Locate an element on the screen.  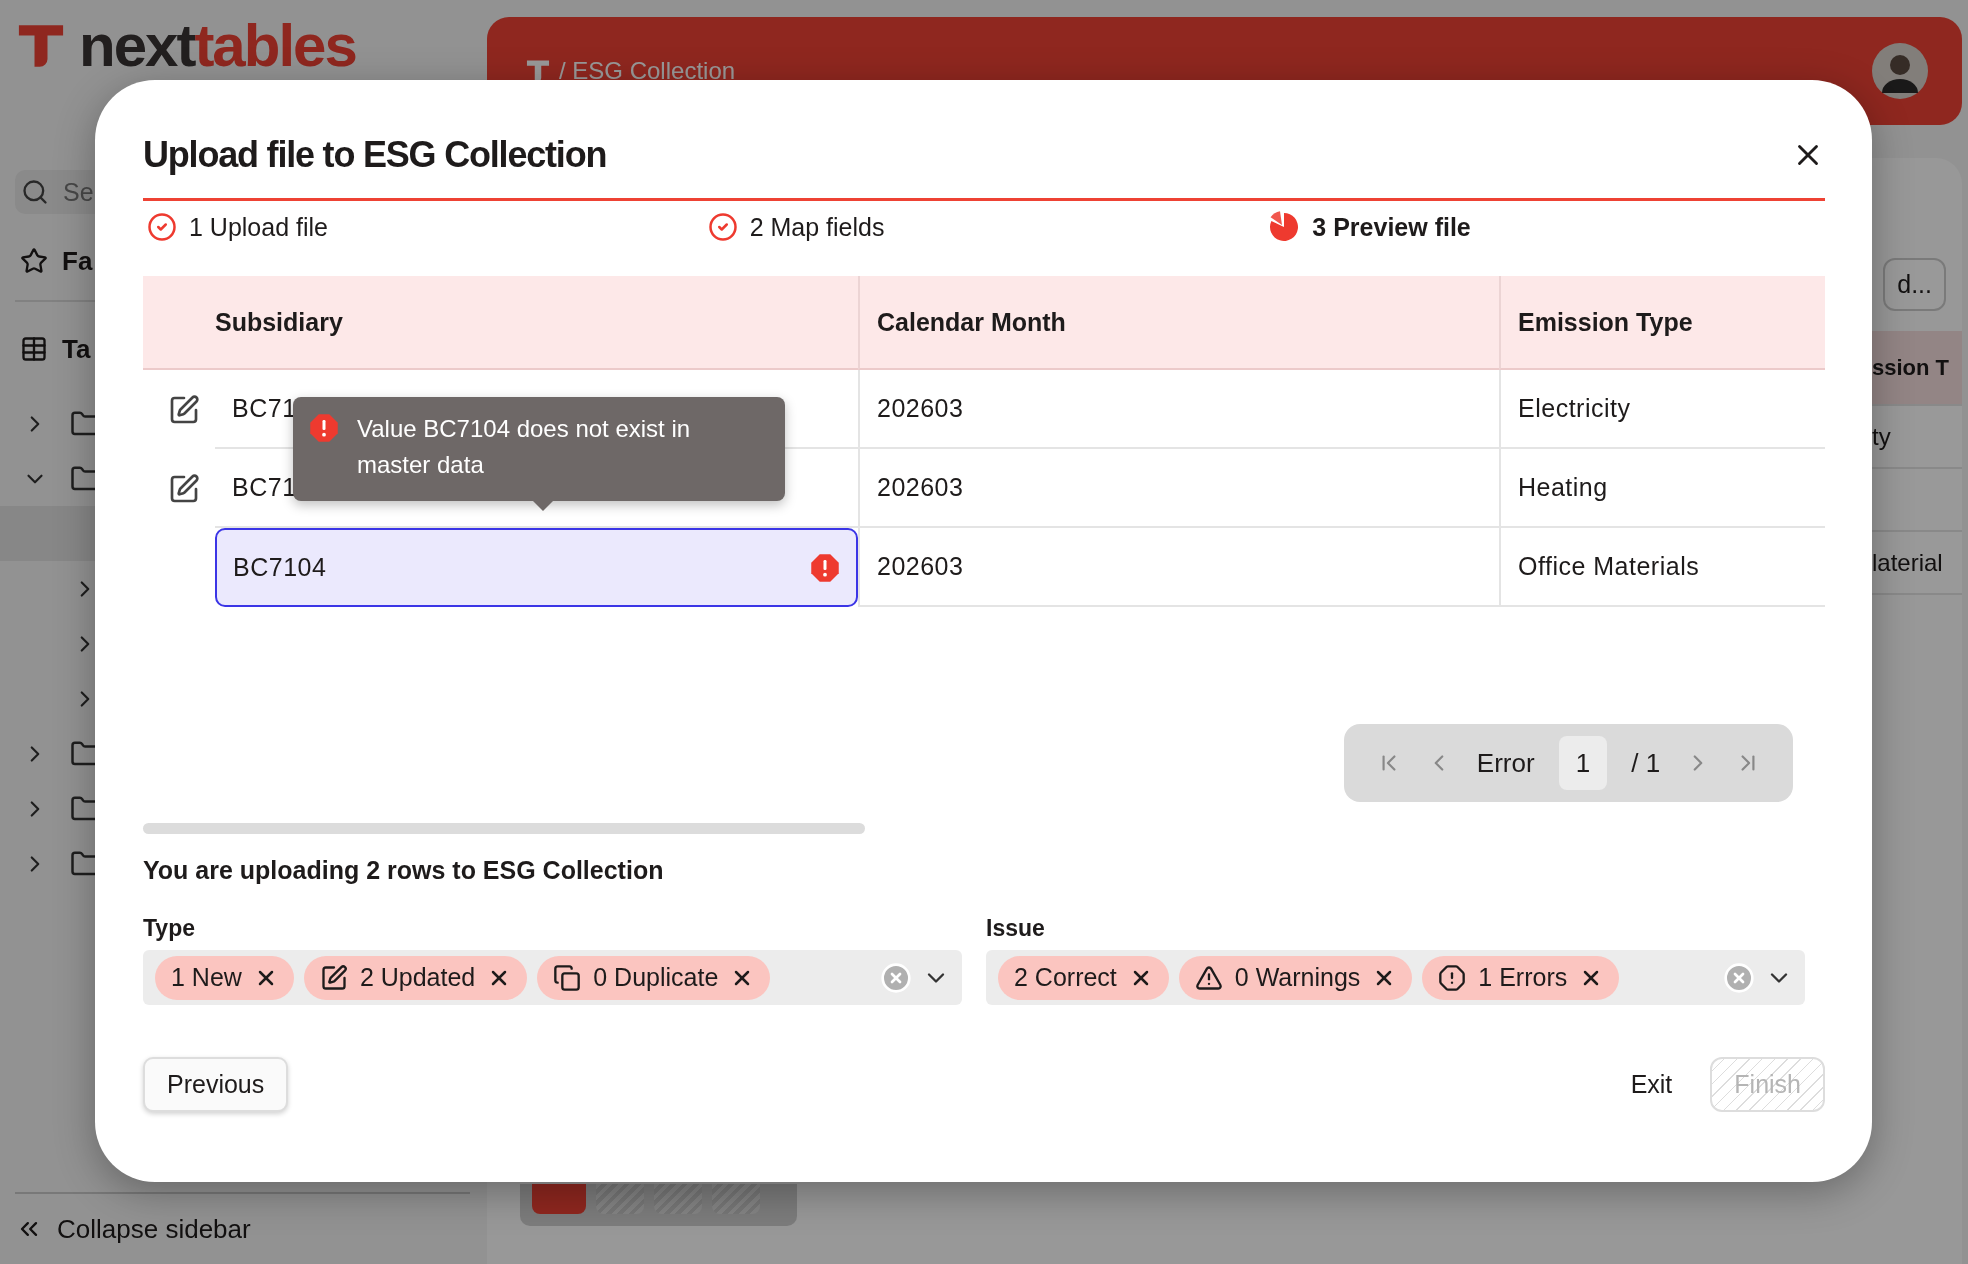
chip-label: 2 Correct is located at coordinates (1065, 977).